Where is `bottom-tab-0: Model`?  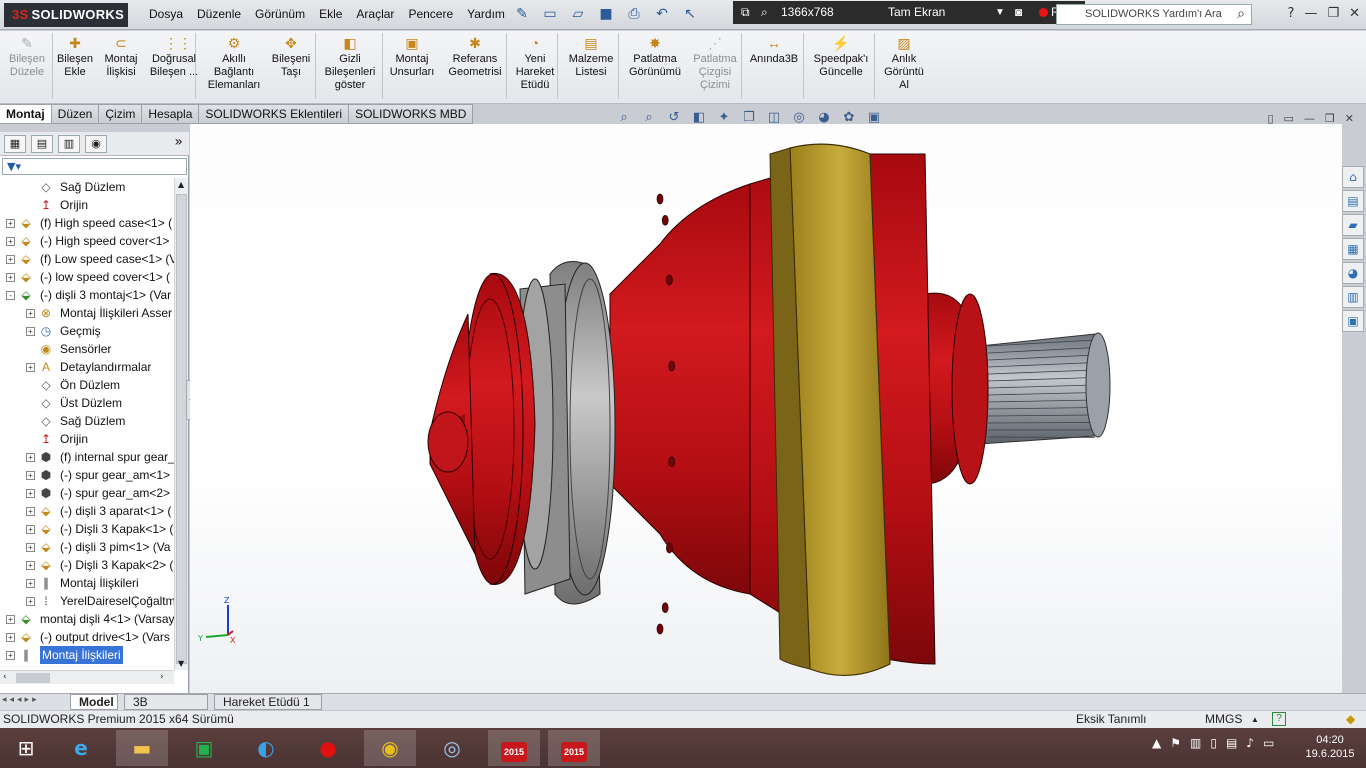
bottom-tab-0: Model is located at coordinates (94, 702).